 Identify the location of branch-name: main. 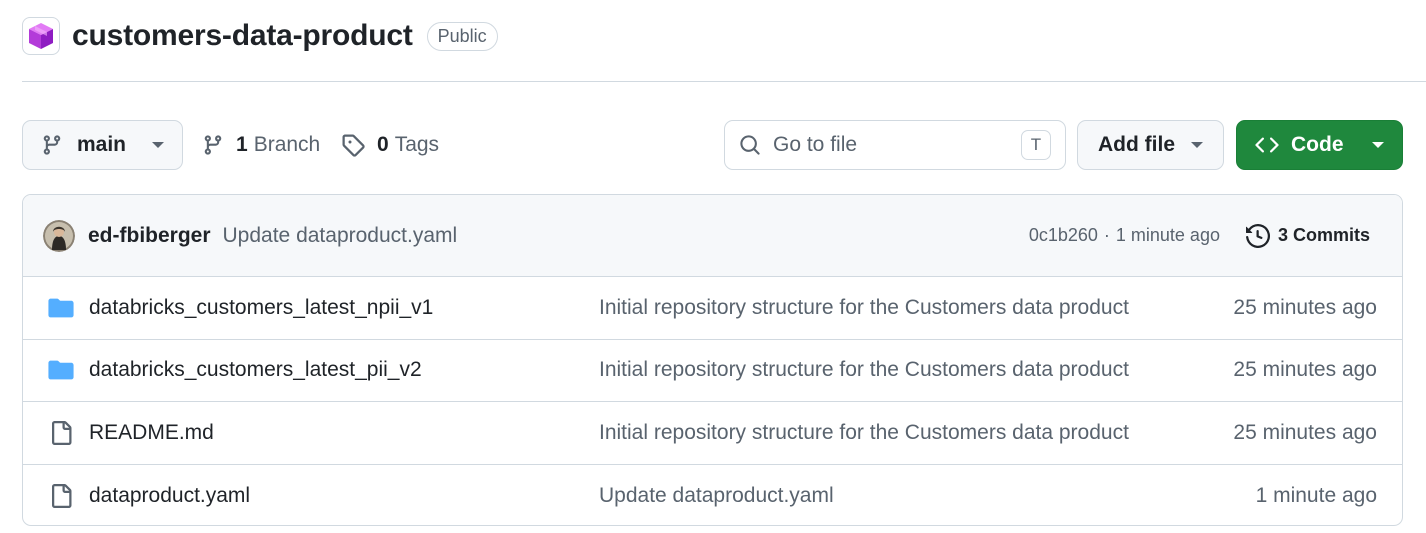
(102, 144).